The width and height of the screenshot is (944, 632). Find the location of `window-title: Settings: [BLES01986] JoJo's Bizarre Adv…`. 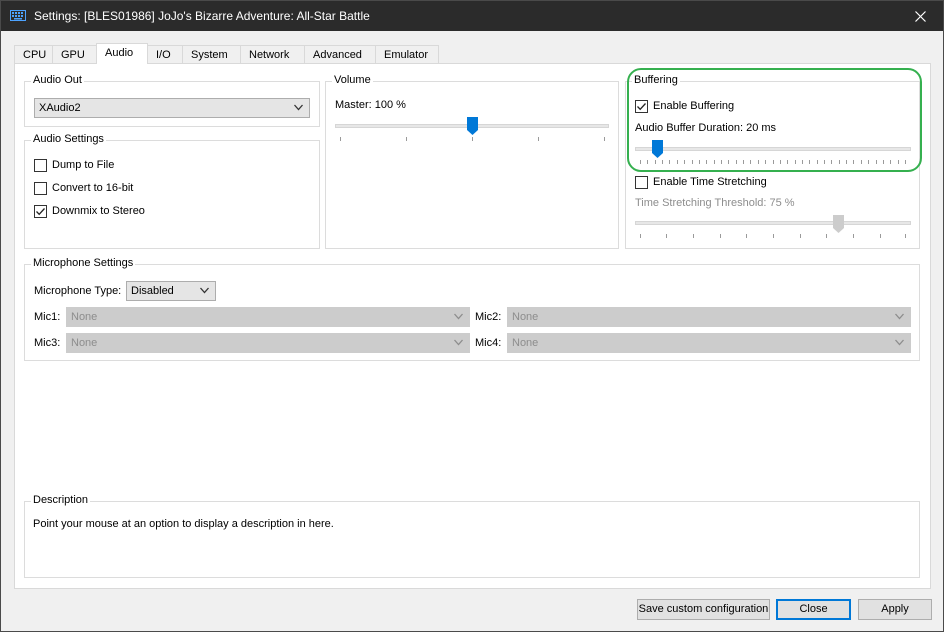

window-title: Settings: [BLES01986] JoJo's Bizarre Adv… is located at coordinates (202, 16).